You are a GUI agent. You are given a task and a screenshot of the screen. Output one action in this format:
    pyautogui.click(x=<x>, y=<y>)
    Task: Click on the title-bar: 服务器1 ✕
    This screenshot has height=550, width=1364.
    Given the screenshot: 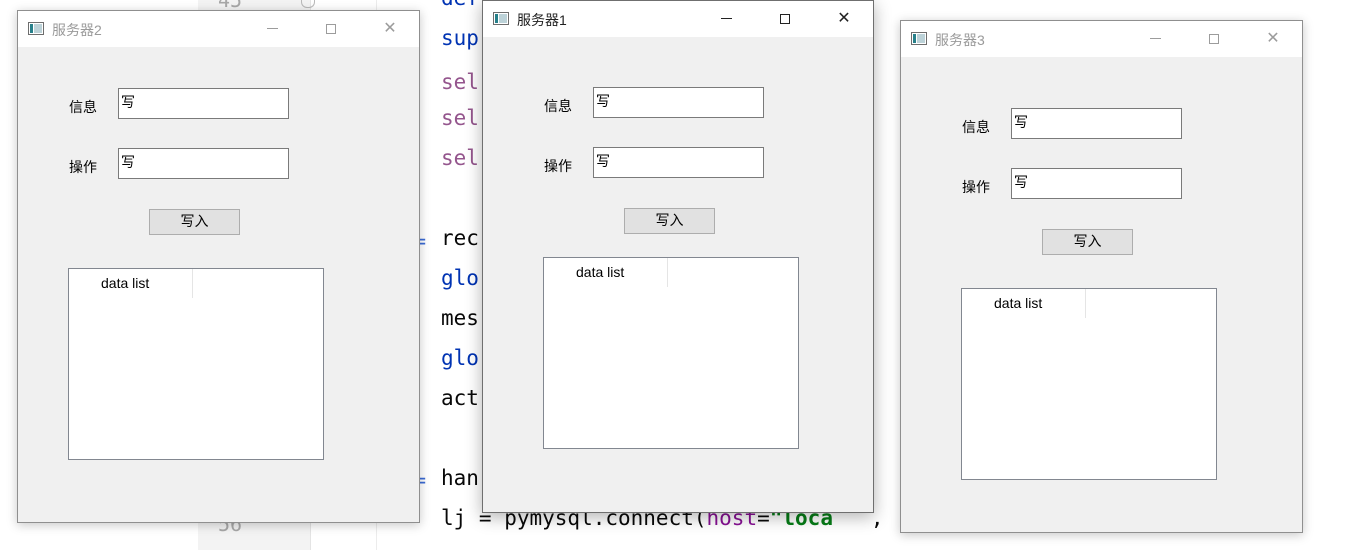 What is the action you would take?
    pyautogui.click(x=678, y=19)
    